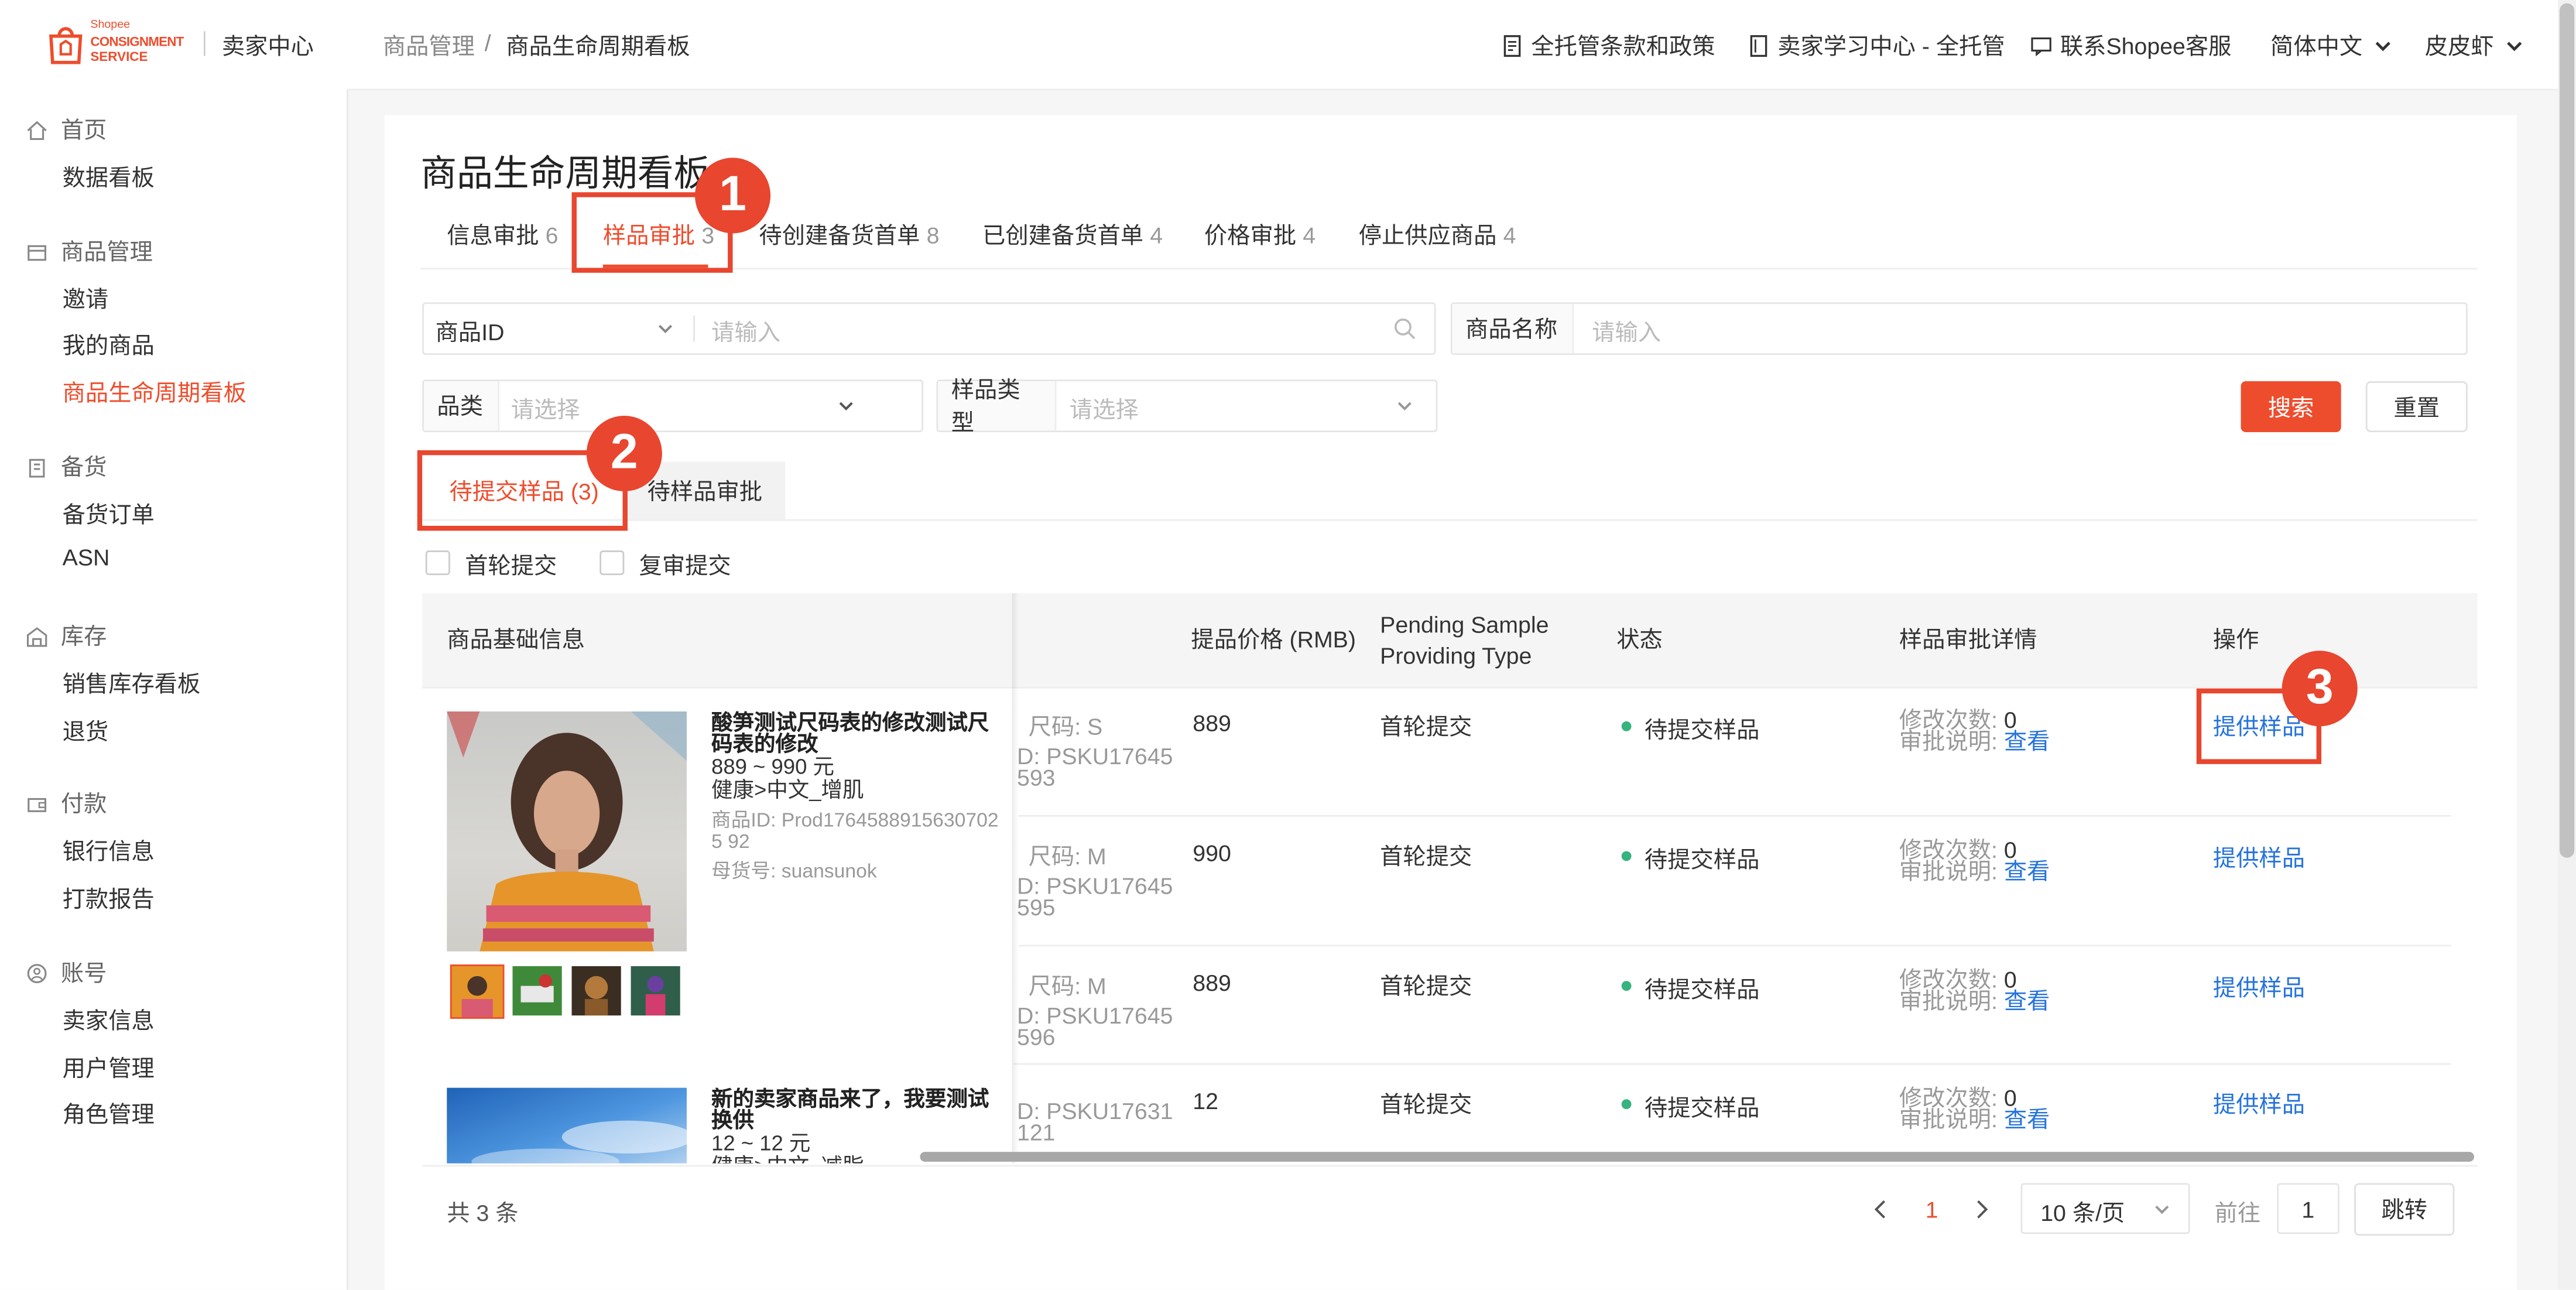 The width and height of the screenshot is (2576, 1290). I want to click on callout-badge-1: 1, so click(732, 196).